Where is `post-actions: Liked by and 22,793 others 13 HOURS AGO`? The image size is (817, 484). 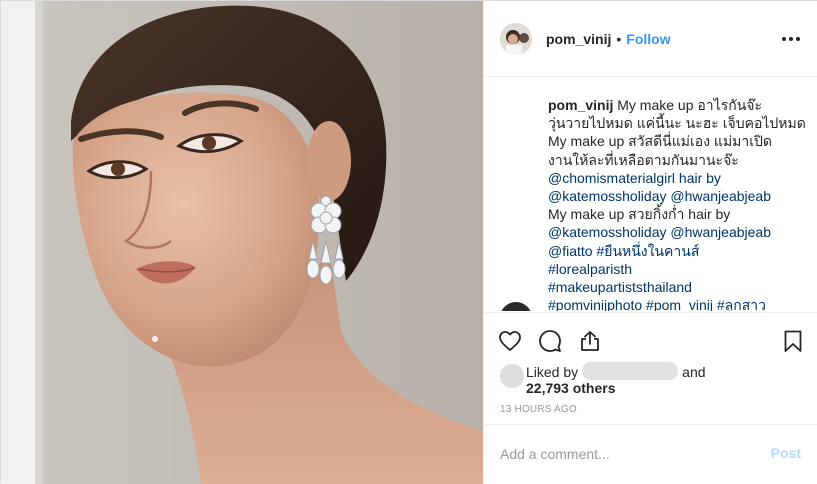
post-actions: Liked by and 22,793 others 13 HOURS AGO is located at coordinates (650, 367).